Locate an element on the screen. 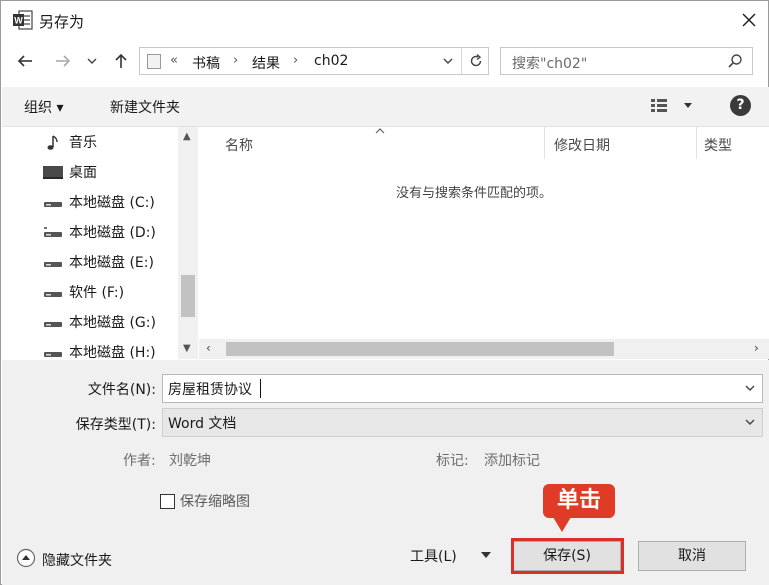  sidebar-item-label: 本地磁盘 (E:) is located at coordinates (111, 263).